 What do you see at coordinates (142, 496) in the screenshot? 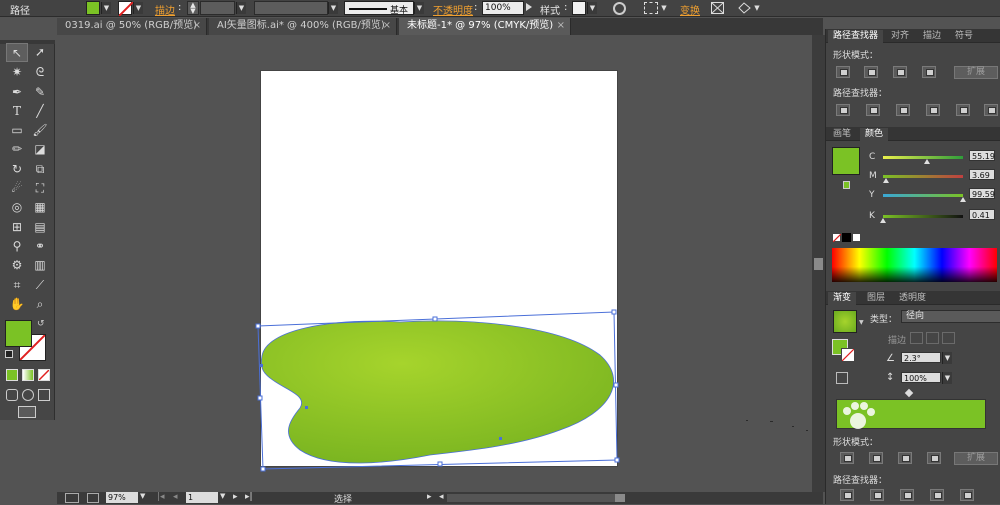
I see `zoom-dropdown-arrow: ▼` at bounding box center [142, 496].